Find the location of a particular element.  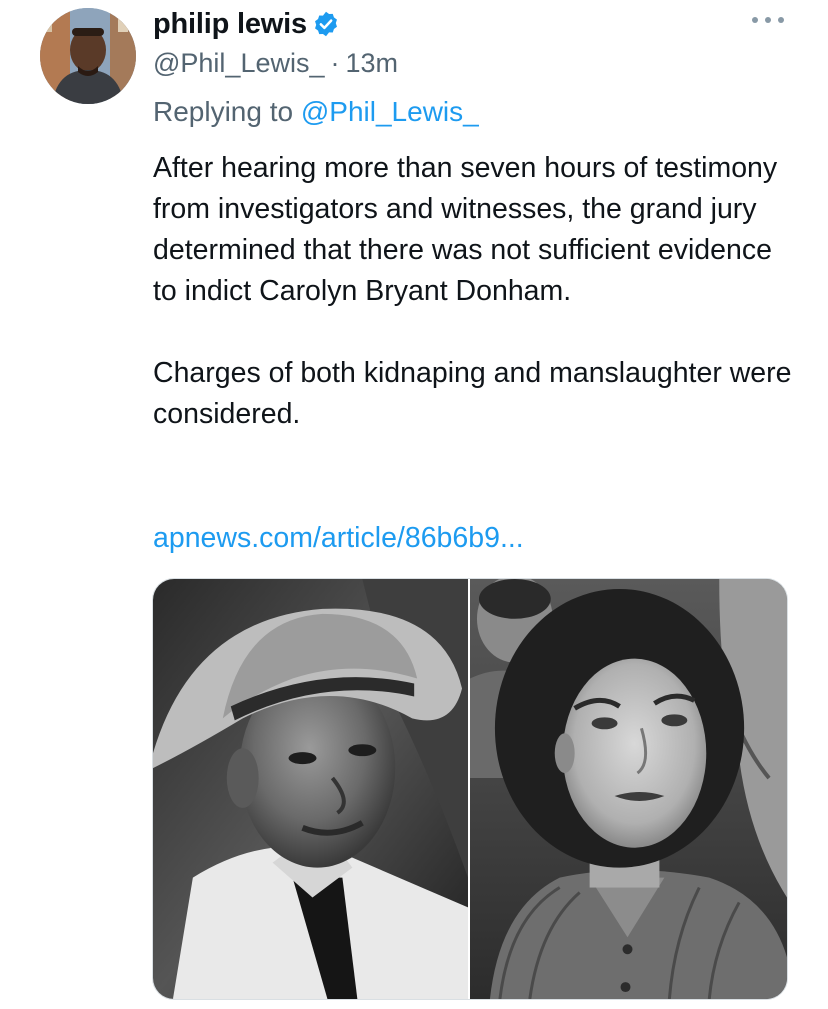

avatar-image is located at coordinates (88, 56).